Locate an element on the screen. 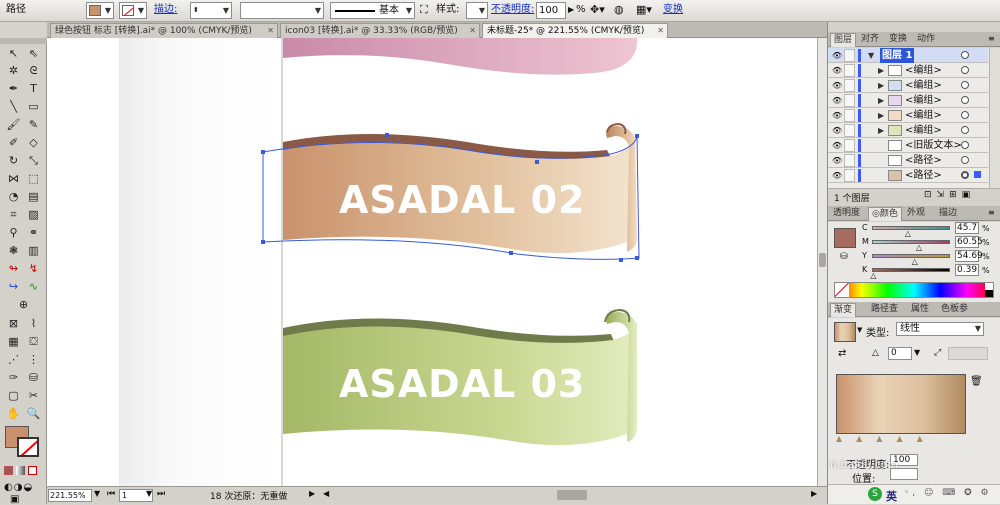 The width and height of the screenshot is (1000, 505). expand-icon: ⛶ is located at coordinates (424, 10).